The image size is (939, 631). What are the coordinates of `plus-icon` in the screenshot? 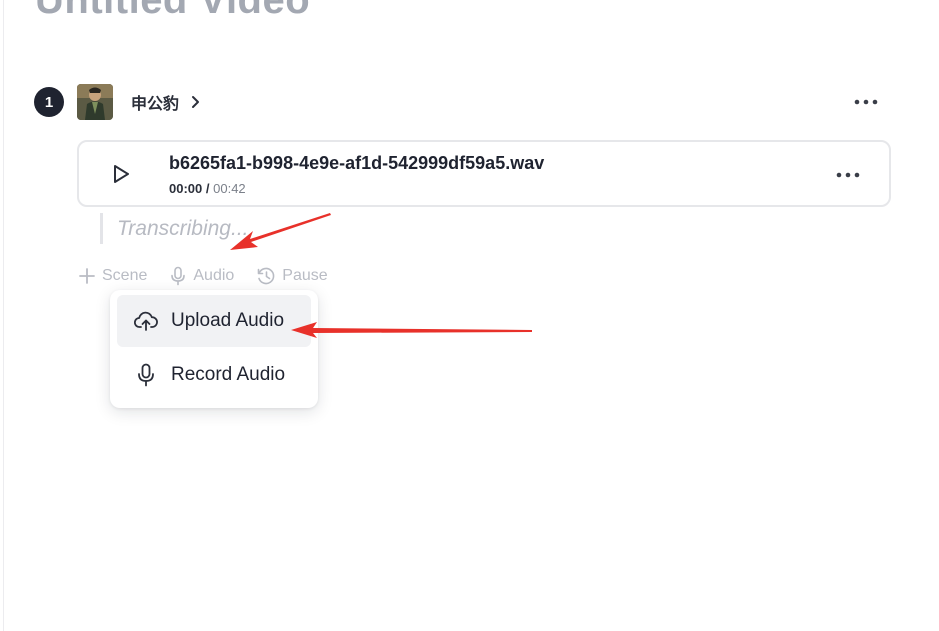 It's located at (87, 276).